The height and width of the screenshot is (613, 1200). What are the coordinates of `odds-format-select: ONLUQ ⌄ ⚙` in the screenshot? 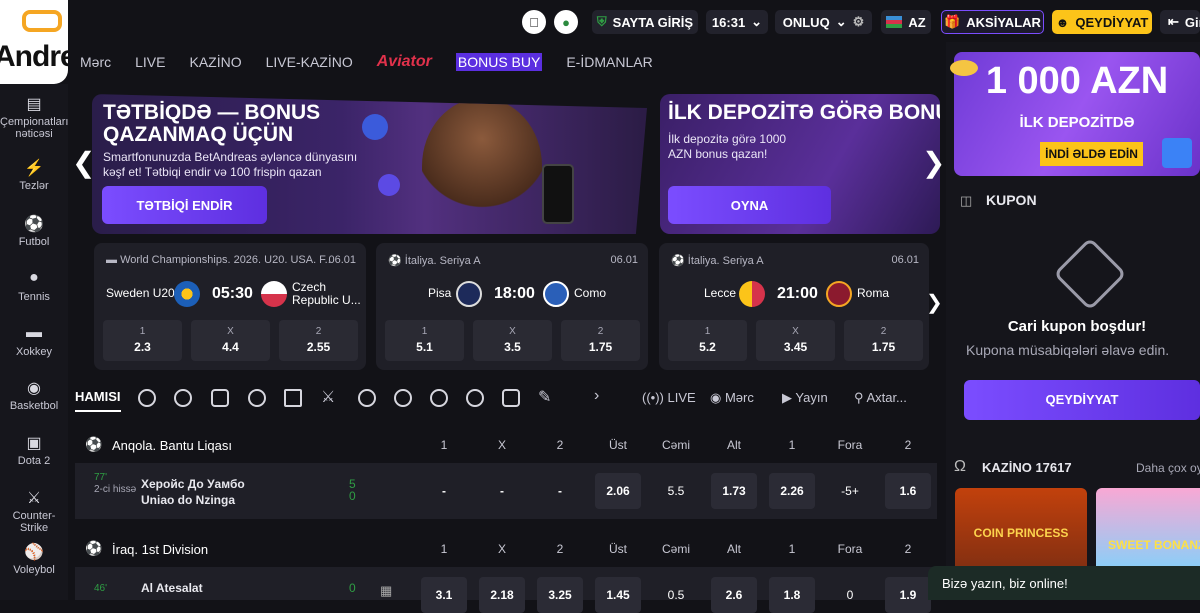 It's located at (823, 22).